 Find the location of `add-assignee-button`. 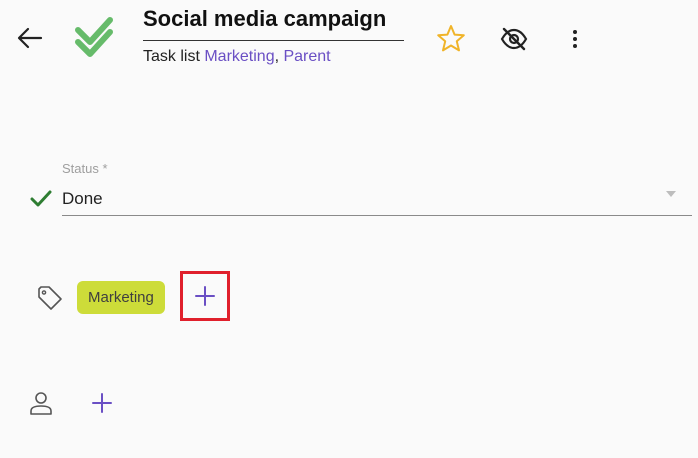

add-assignee-button is located at coordinates (102, 403).